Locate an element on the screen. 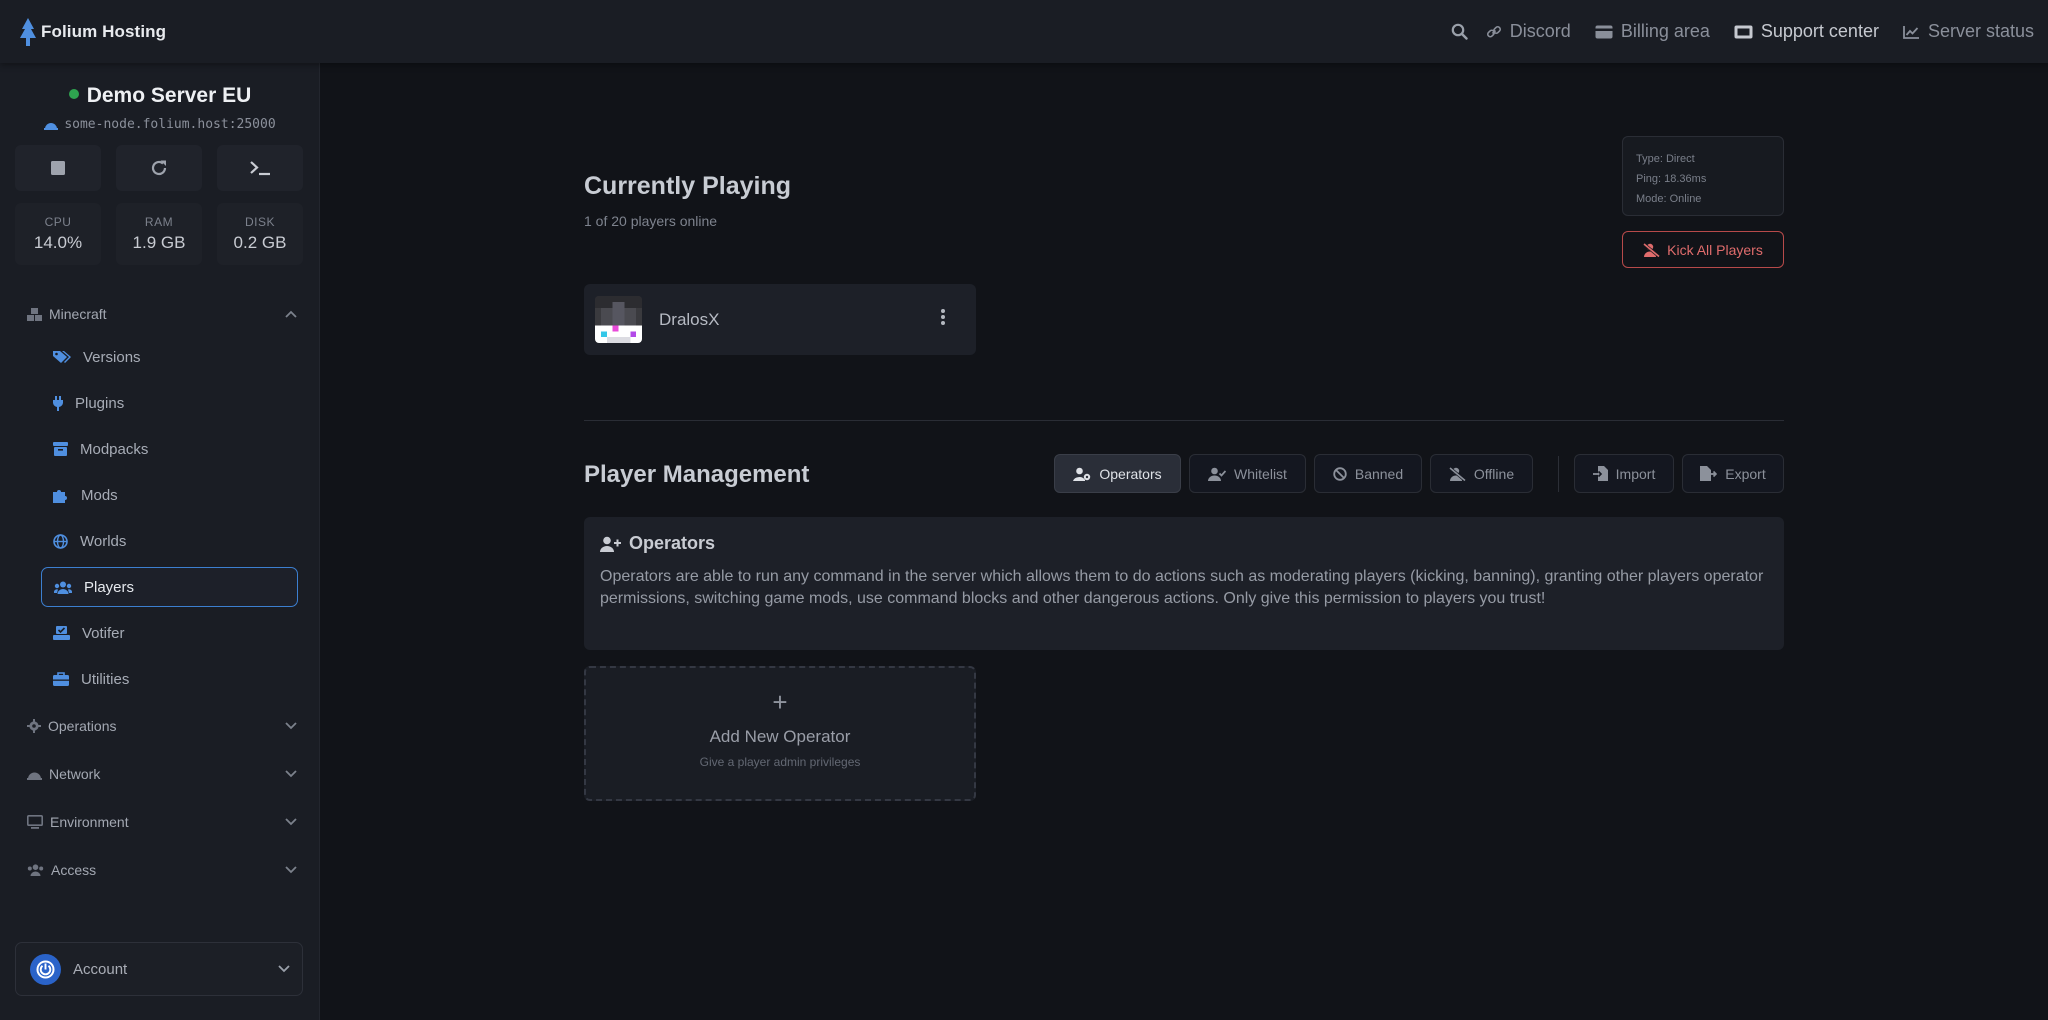  monitor-icon is located at coordinates (35, 822).